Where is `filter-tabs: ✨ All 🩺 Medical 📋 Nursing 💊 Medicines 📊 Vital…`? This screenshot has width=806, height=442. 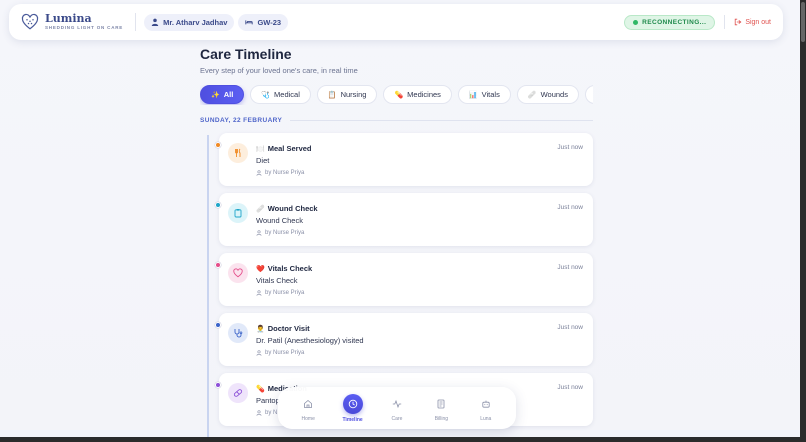 filter-tabs: ✨ All 🩺 Medical 📋 Nursing 💊 Medicines 📊 Vital… is located at coordinates (396, 95).